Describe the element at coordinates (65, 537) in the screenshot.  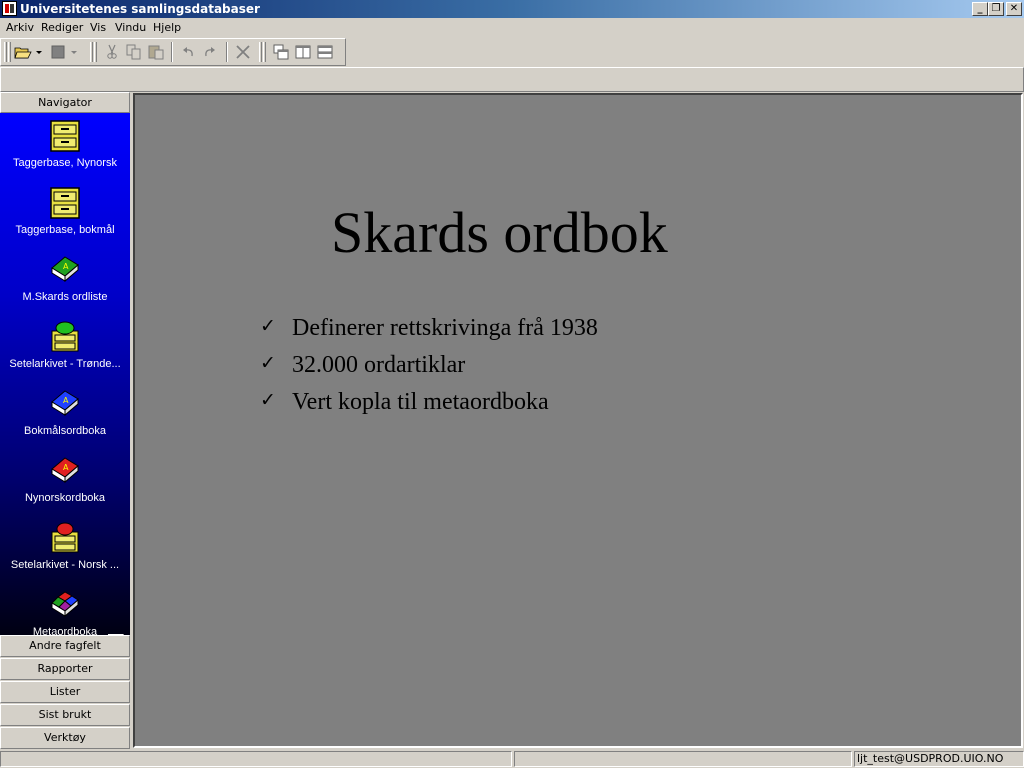
I see `card-archive-red-icon` at that location.